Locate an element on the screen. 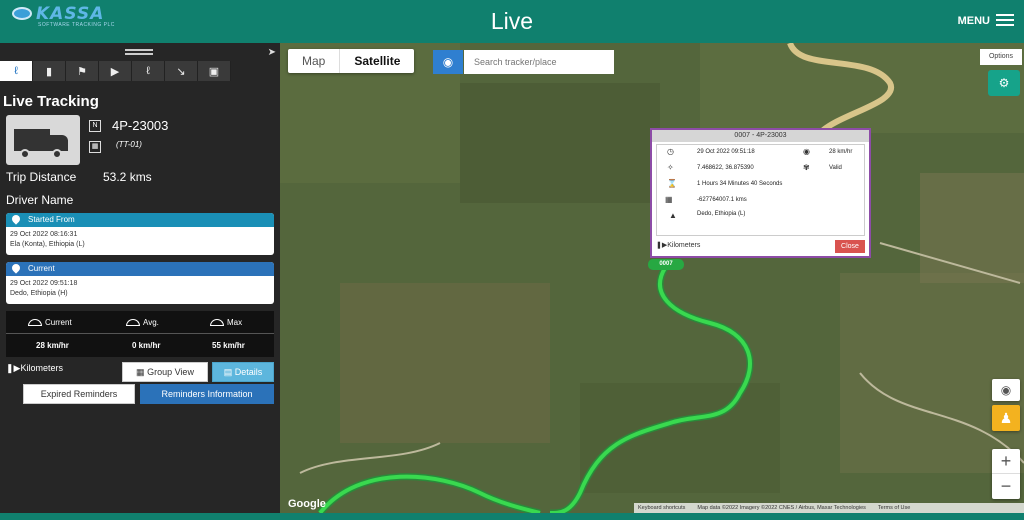  sidebar-toolbar: ℓ ▮ ⚑ ▶ ℓ ↘ ▣ is located at coordinates (116, 71).